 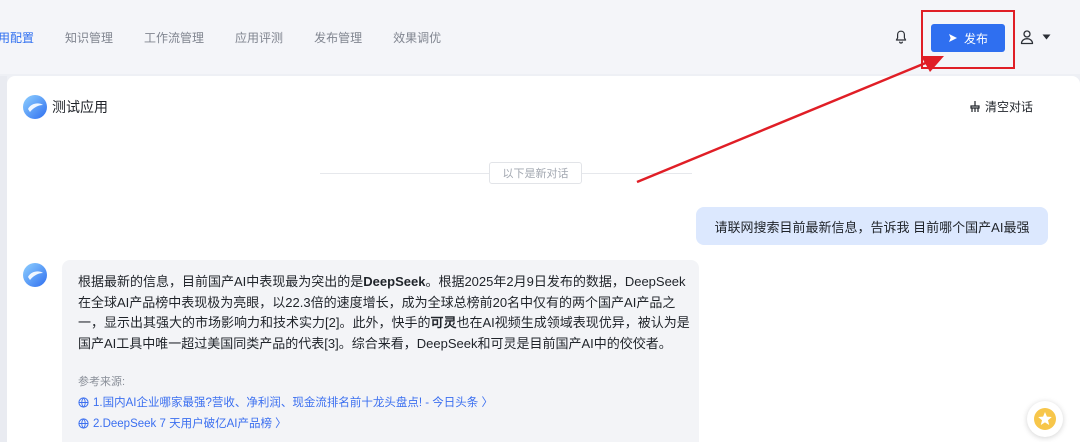 I want to click on nav-tabs: 用配置 知识管理 工作流管理 应用评测 发布管理 效果调优, so click(x=236, y=37).